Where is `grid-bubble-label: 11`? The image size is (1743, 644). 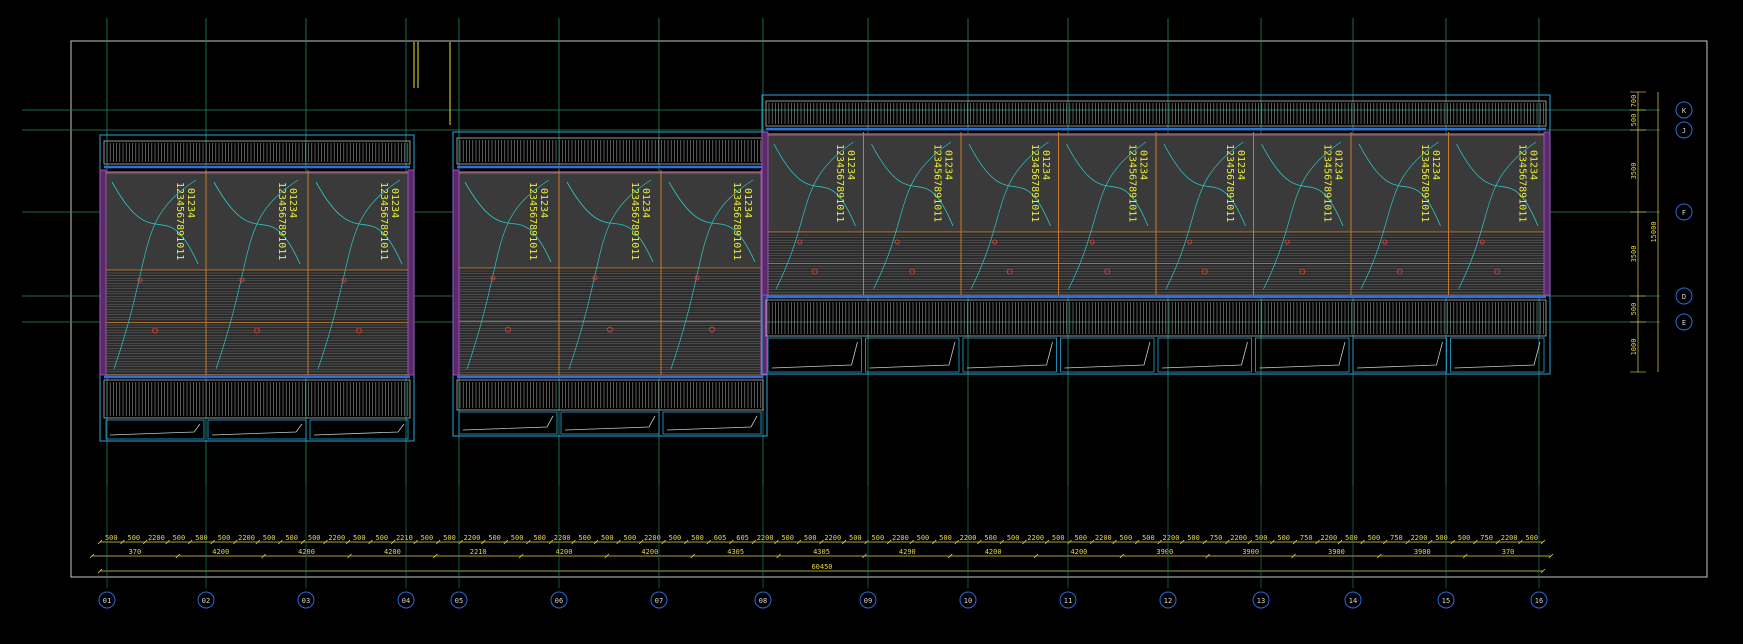
grid-bubble-label: 11 is located at coordinates (1068, 601).